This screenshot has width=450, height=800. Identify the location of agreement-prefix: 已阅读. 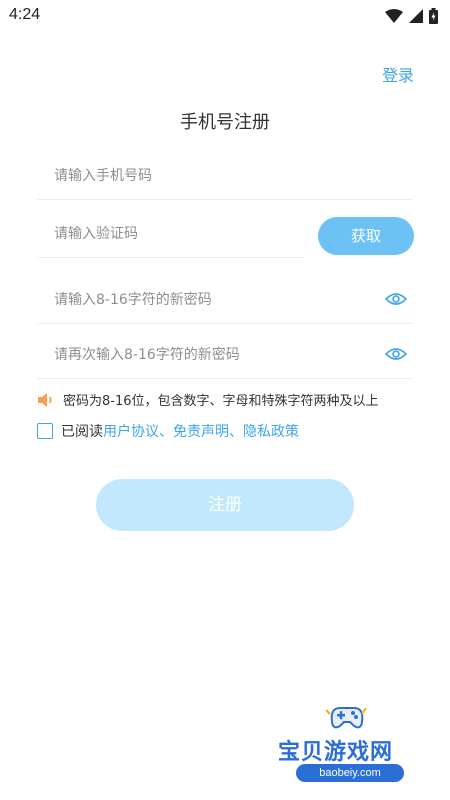
(82, 432).